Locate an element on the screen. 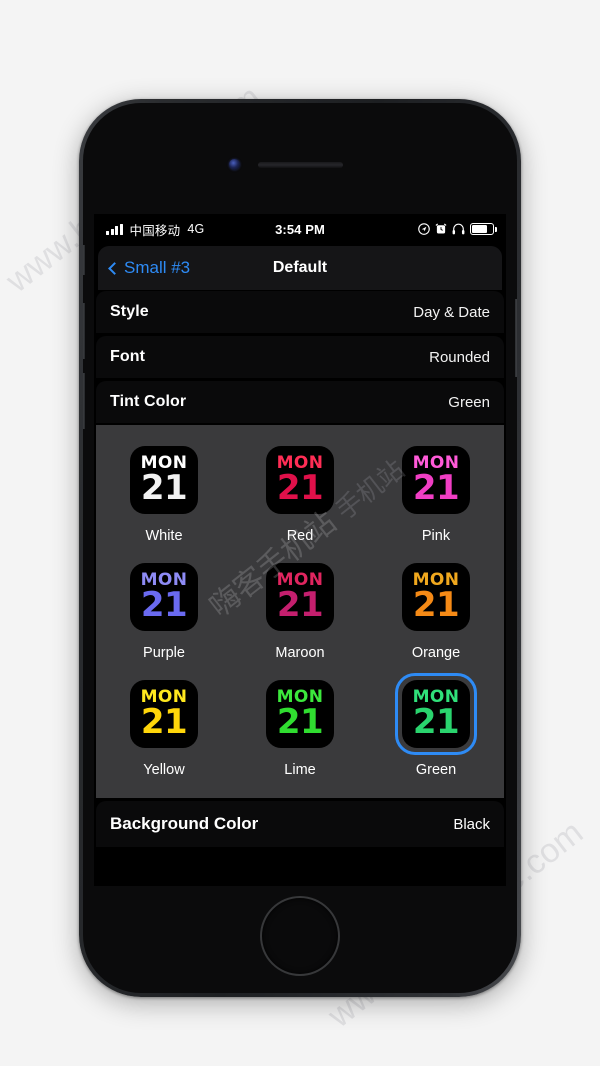 Image resolution: width=600 pixels, height=1066 pixels. settings-row-tint-color: Tint Color Green is located at coordinates (300, 402).